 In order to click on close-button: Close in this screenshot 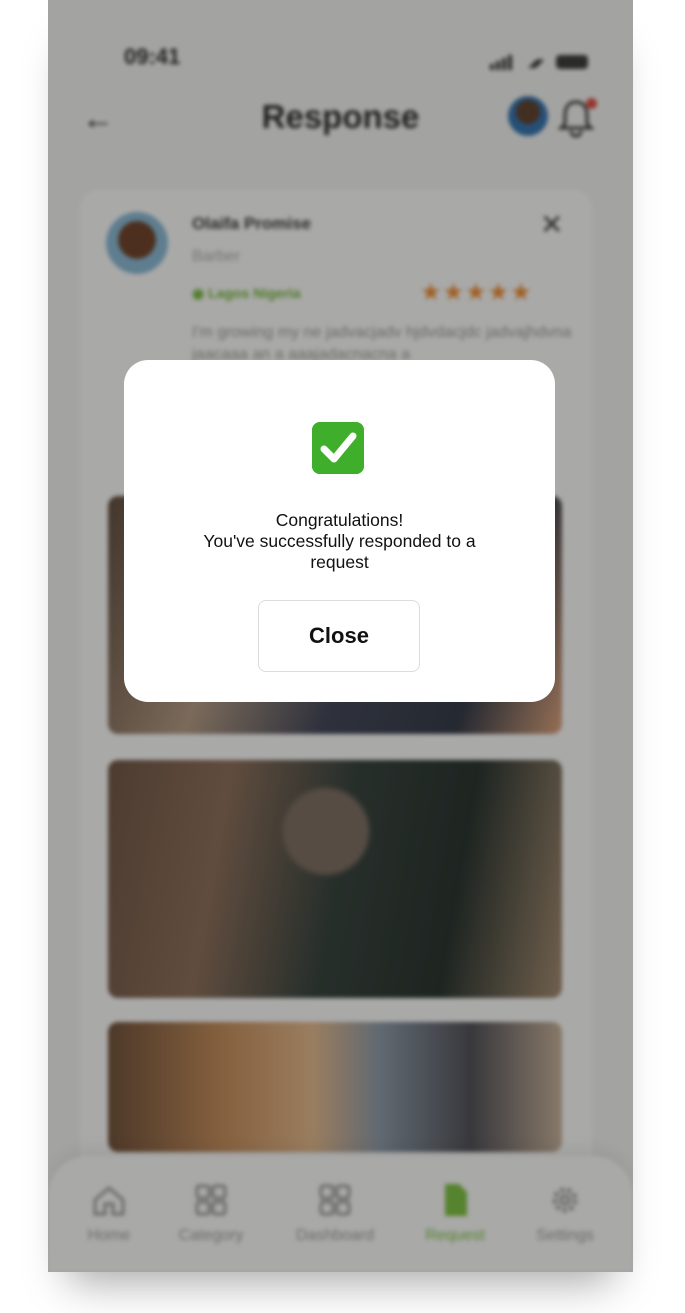, I will do `click(339, 636)`.